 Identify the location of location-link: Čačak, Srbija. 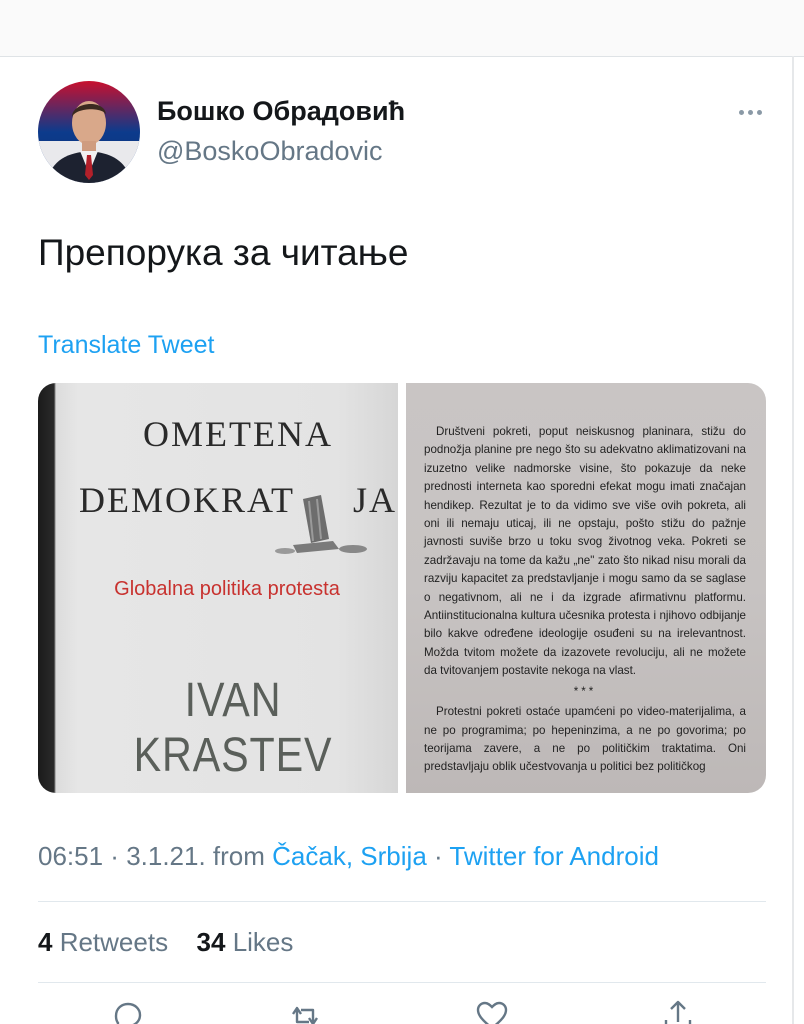
(349, 856).